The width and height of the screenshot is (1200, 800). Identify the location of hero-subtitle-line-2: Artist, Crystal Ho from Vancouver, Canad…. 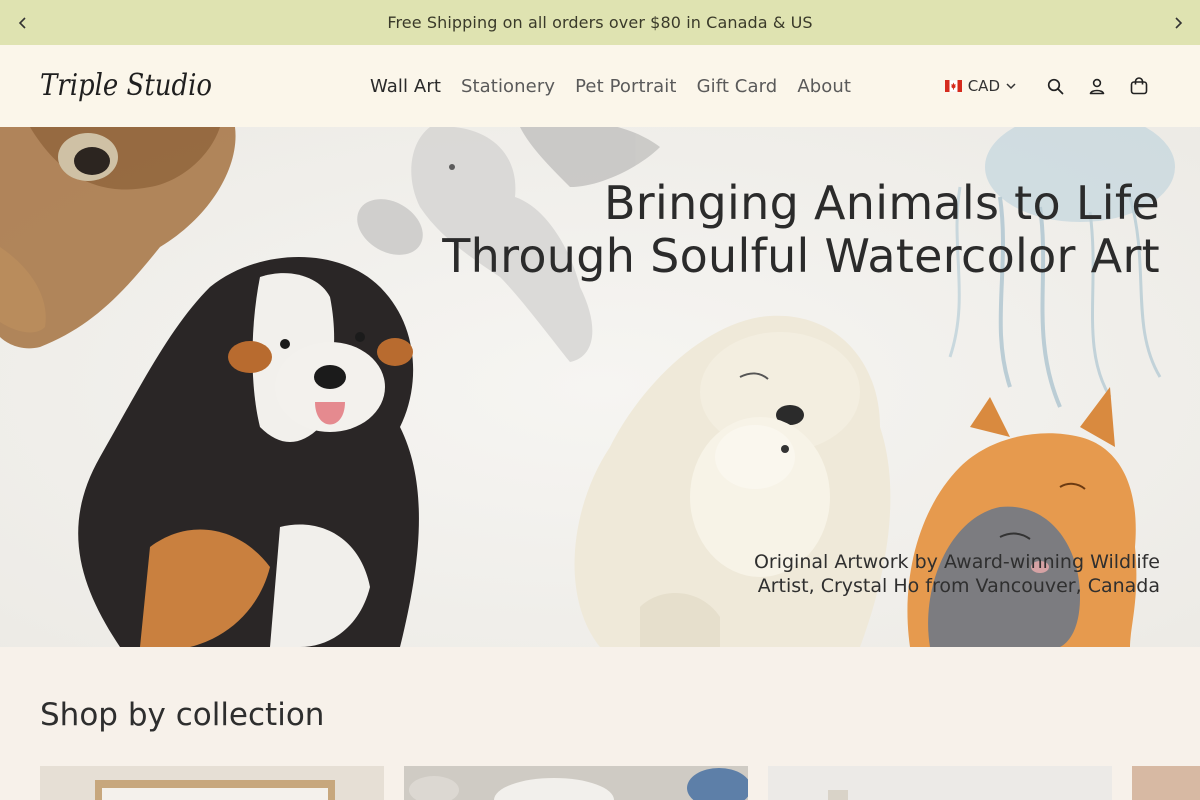
(958, 586).